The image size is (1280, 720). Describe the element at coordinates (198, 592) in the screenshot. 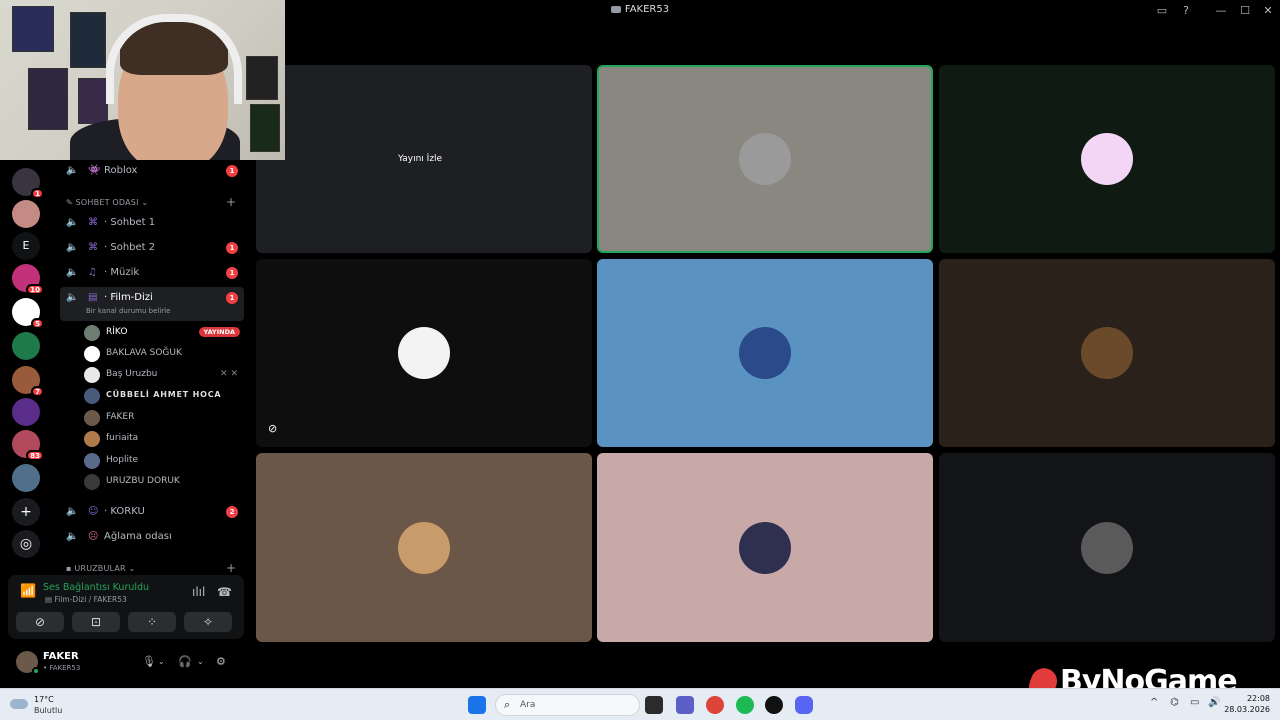

I see `noise-suppression-icon: ılıl` at that location.